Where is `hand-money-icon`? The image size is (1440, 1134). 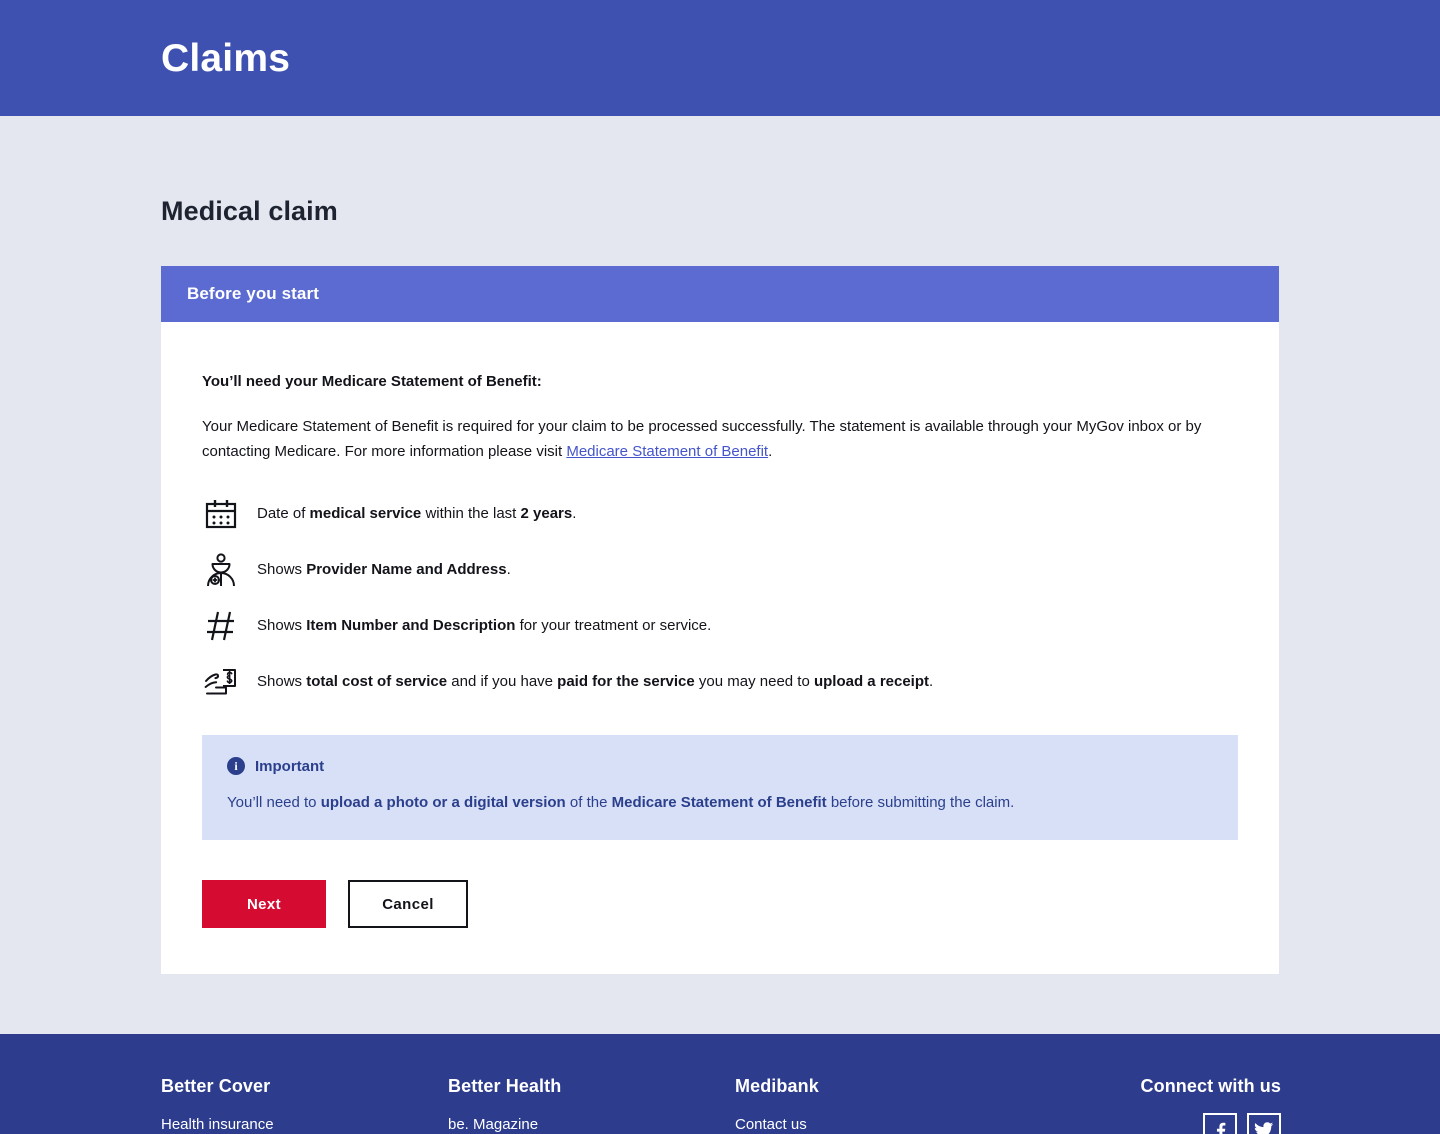 hand-money-icon is located at coordinates (221, 682).